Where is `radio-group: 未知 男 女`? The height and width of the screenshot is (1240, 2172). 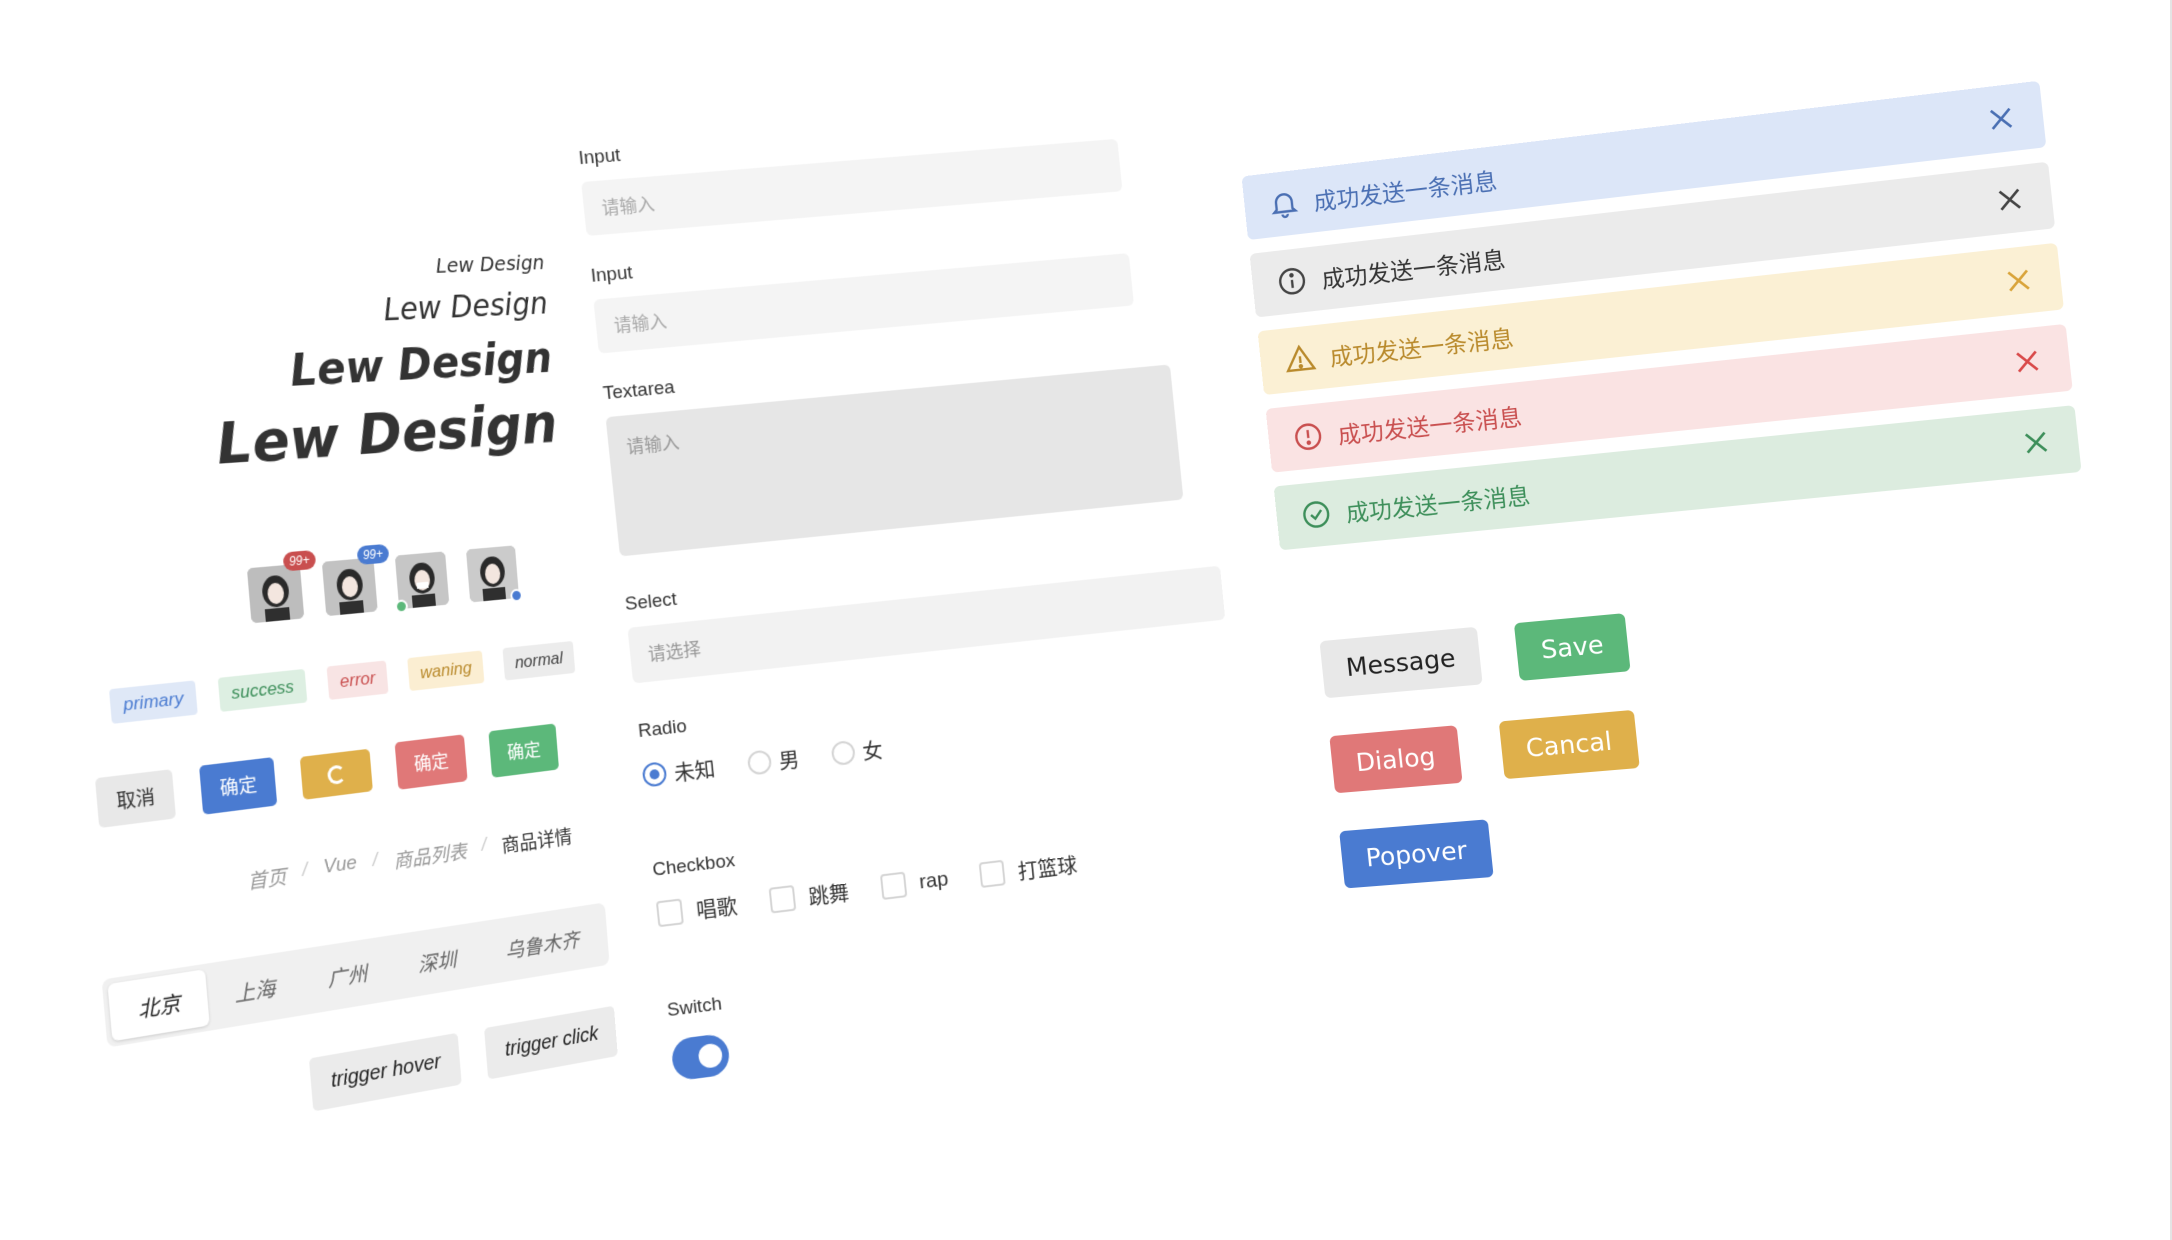 radio-group: 未知 男 女 is located at coordinates (762, 762).